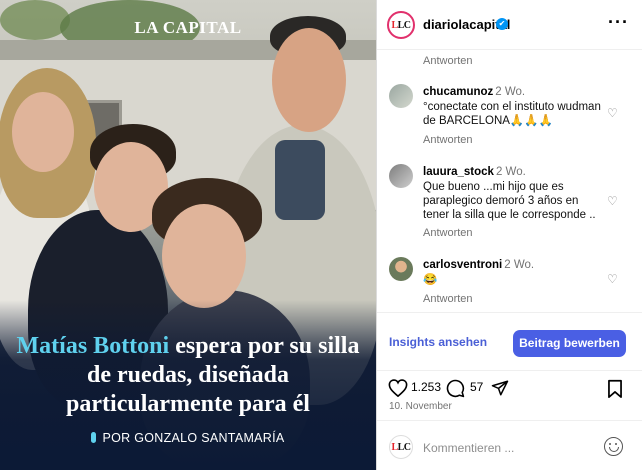 The width and height of the screenshot is (642, 470). I want to click on comment-icon, so click(455, 391).